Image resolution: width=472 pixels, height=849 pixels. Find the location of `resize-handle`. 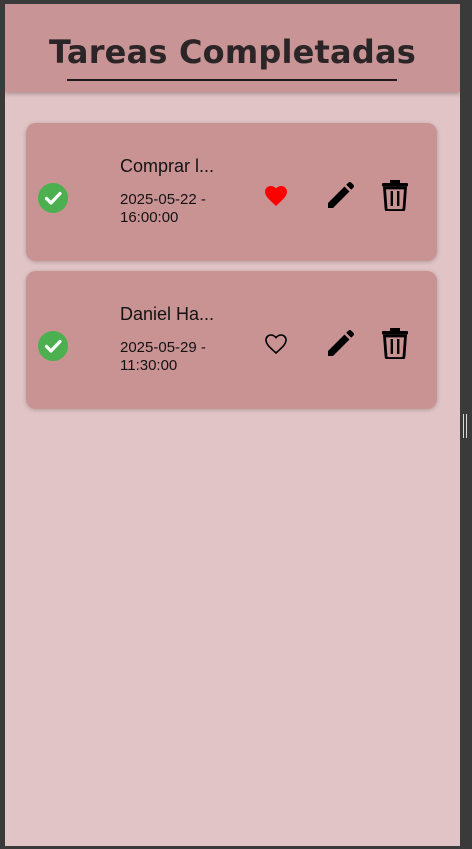

resize-handle is located at coordinates (466, 426).